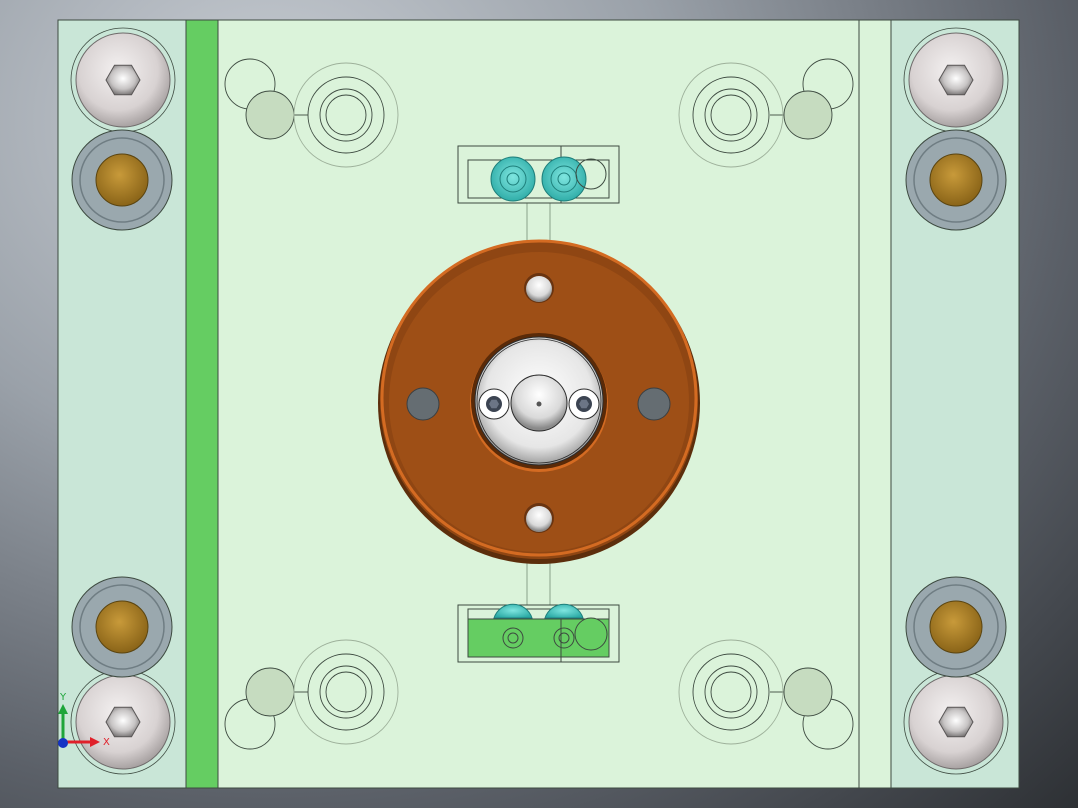 The height and width of the screenshot is (808, 1078). I want to click on green-strip, so click(202, 404).